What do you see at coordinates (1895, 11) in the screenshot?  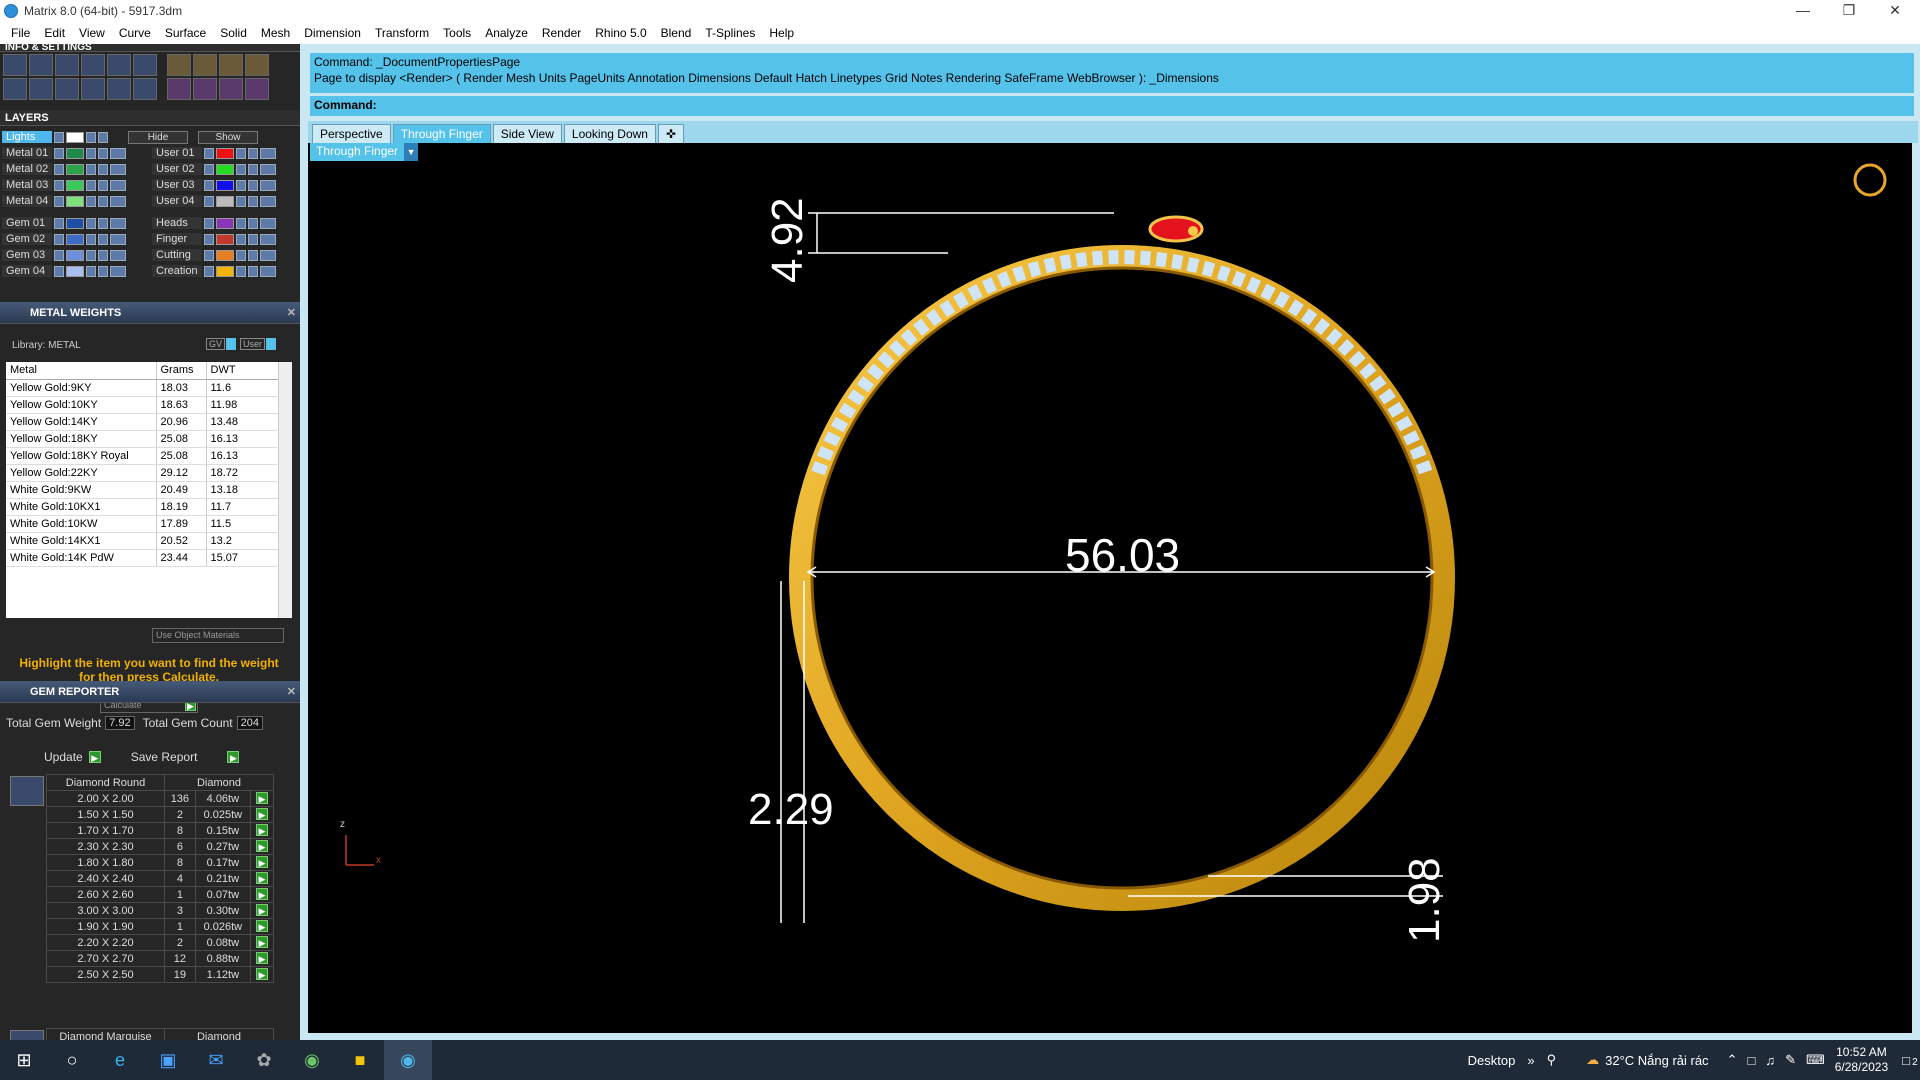 I see `close-button: ✕` at bounding box center [1895, 11].